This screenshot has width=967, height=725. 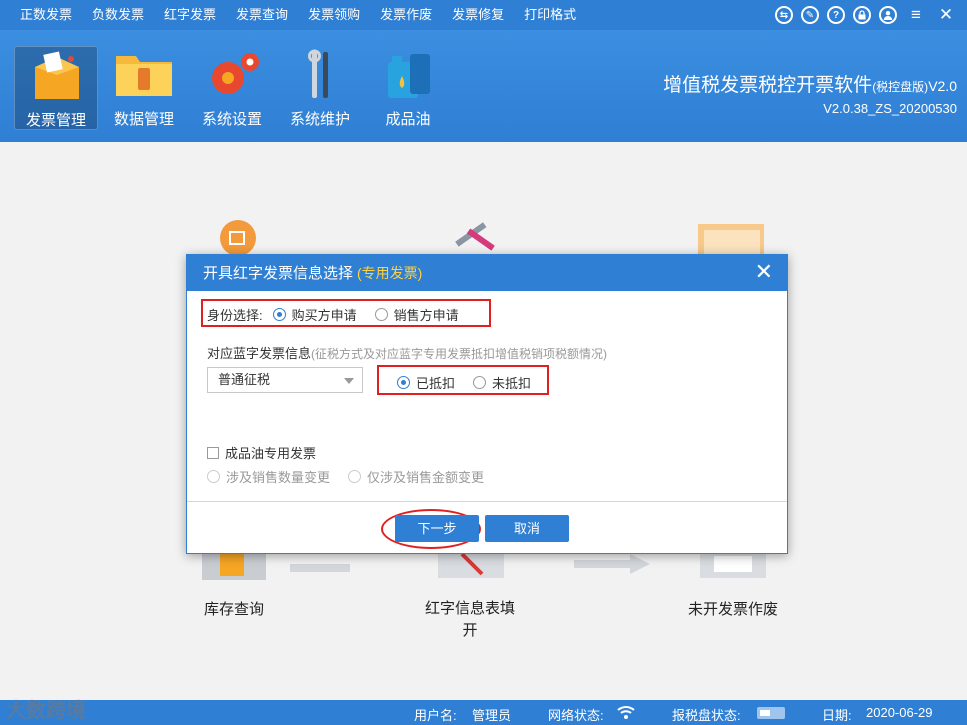 What do you see at coordinates (612, 566) in the screenshot?
I see `arrow-right-icon` at bounding box center [612, 566].